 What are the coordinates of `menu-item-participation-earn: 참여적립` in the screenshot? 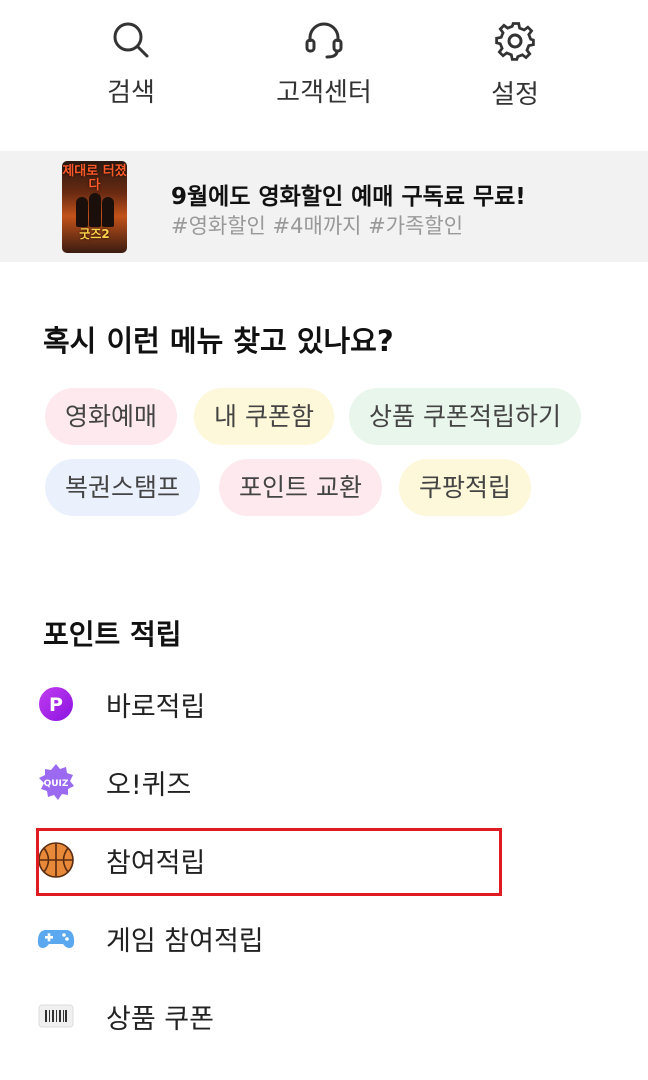 It's located at (324, 859).